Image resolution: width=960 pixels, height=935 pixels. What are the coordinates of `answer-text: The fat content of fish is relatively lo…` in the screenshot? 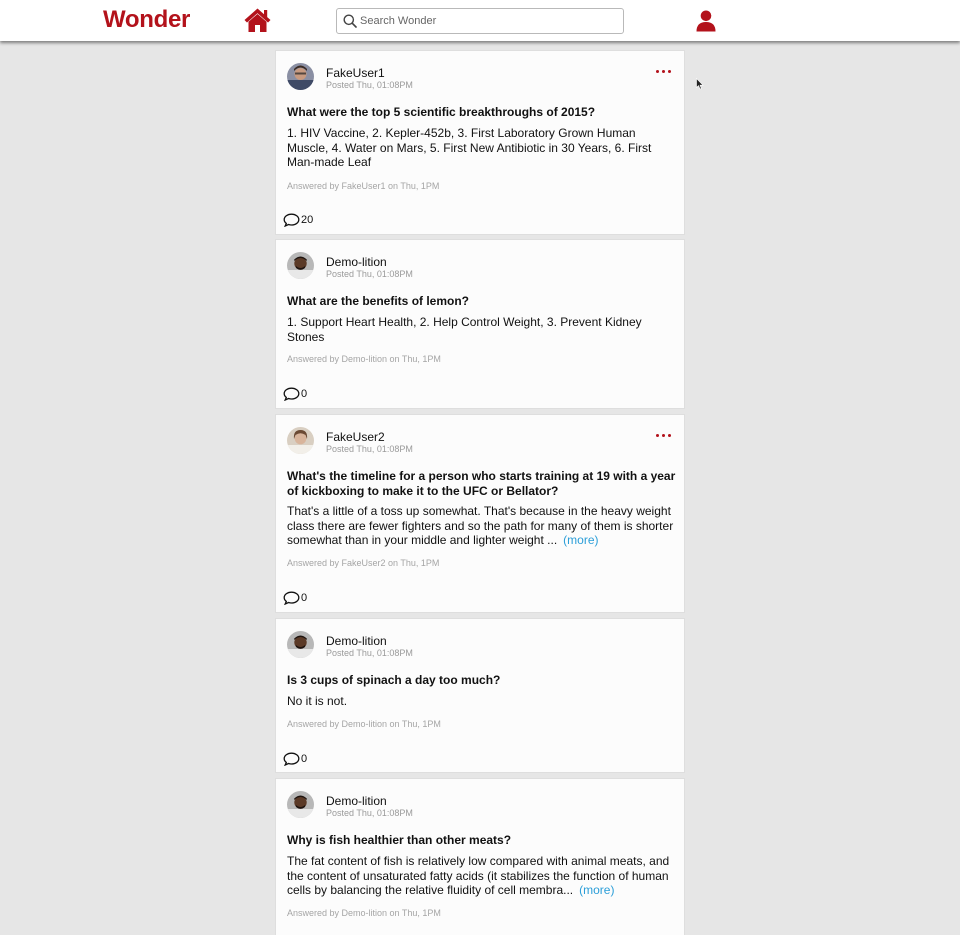 It's located at (482, 876).